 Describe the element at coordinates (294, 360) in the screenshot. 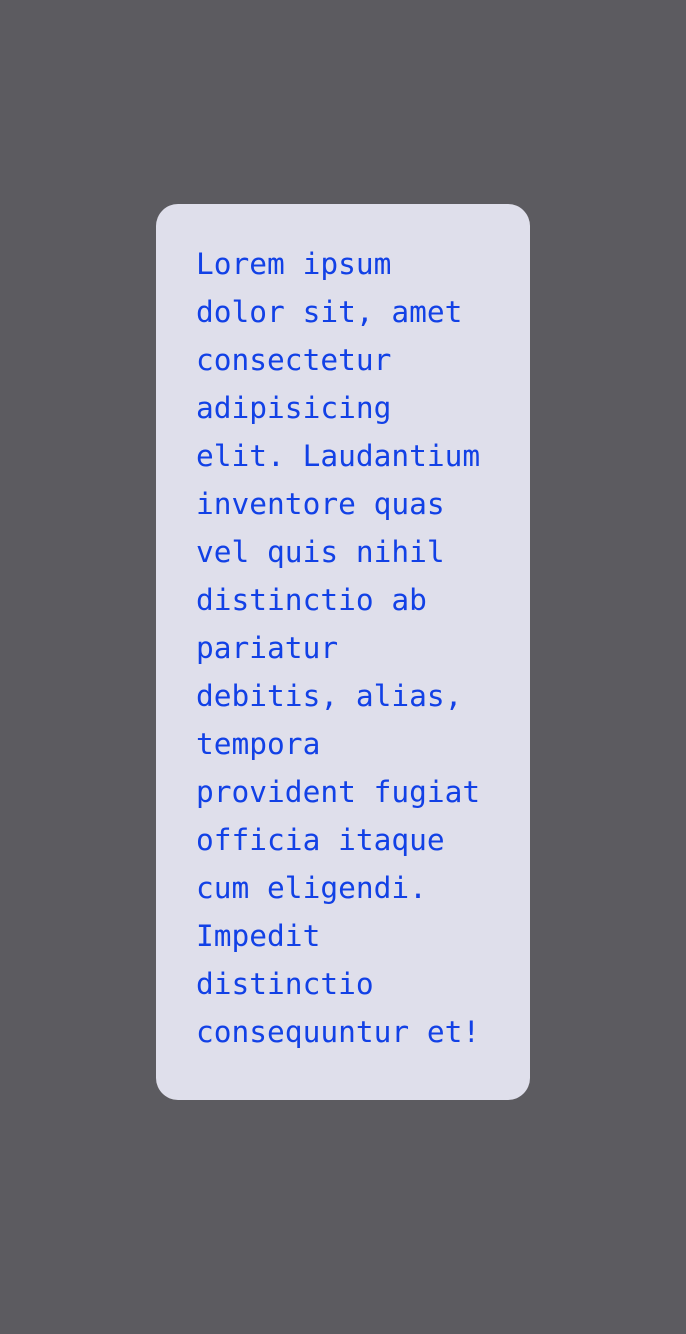

I see `paragraph-line: consectetur` at that location.